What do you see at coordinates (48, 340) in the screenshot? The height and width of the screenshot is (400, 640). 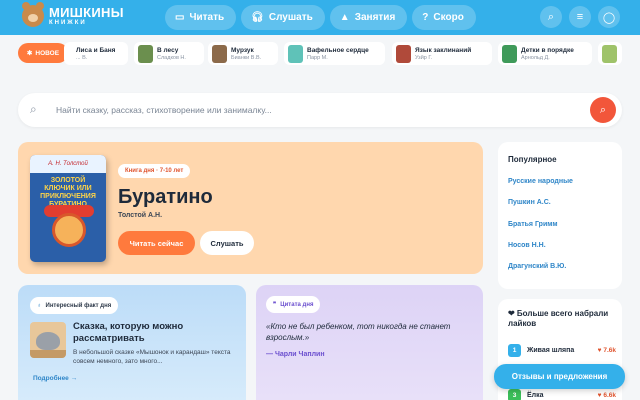 I see `fact-illustration` at bounding box center [48, 340].